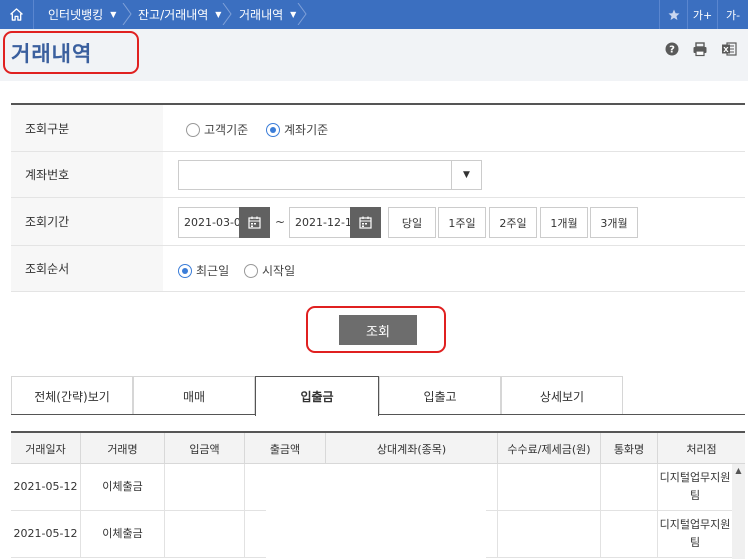 The image size is (748, 559). What do you see at coordinates (173, 15) in the screenshot?
I see `breadcrumb-label: 잔고/거래내역` at bounding box center [173, 15].